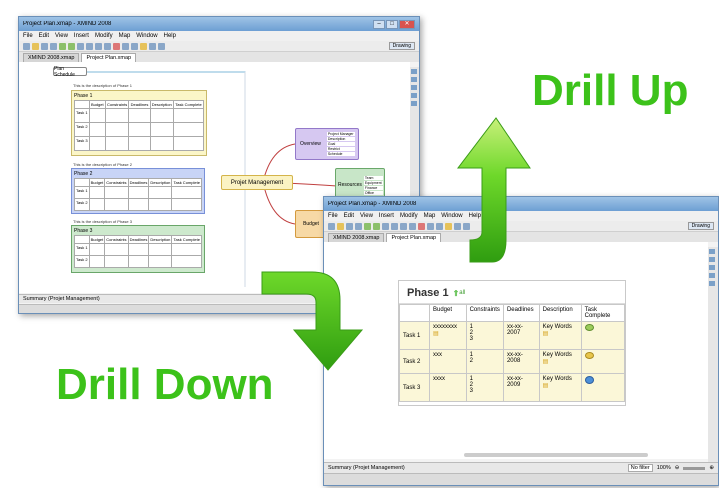 The image size is (719, 488). Describe the element at coordinates (640, 468) in the screenshot. I see `filter-dropdown: No filter` at that location.